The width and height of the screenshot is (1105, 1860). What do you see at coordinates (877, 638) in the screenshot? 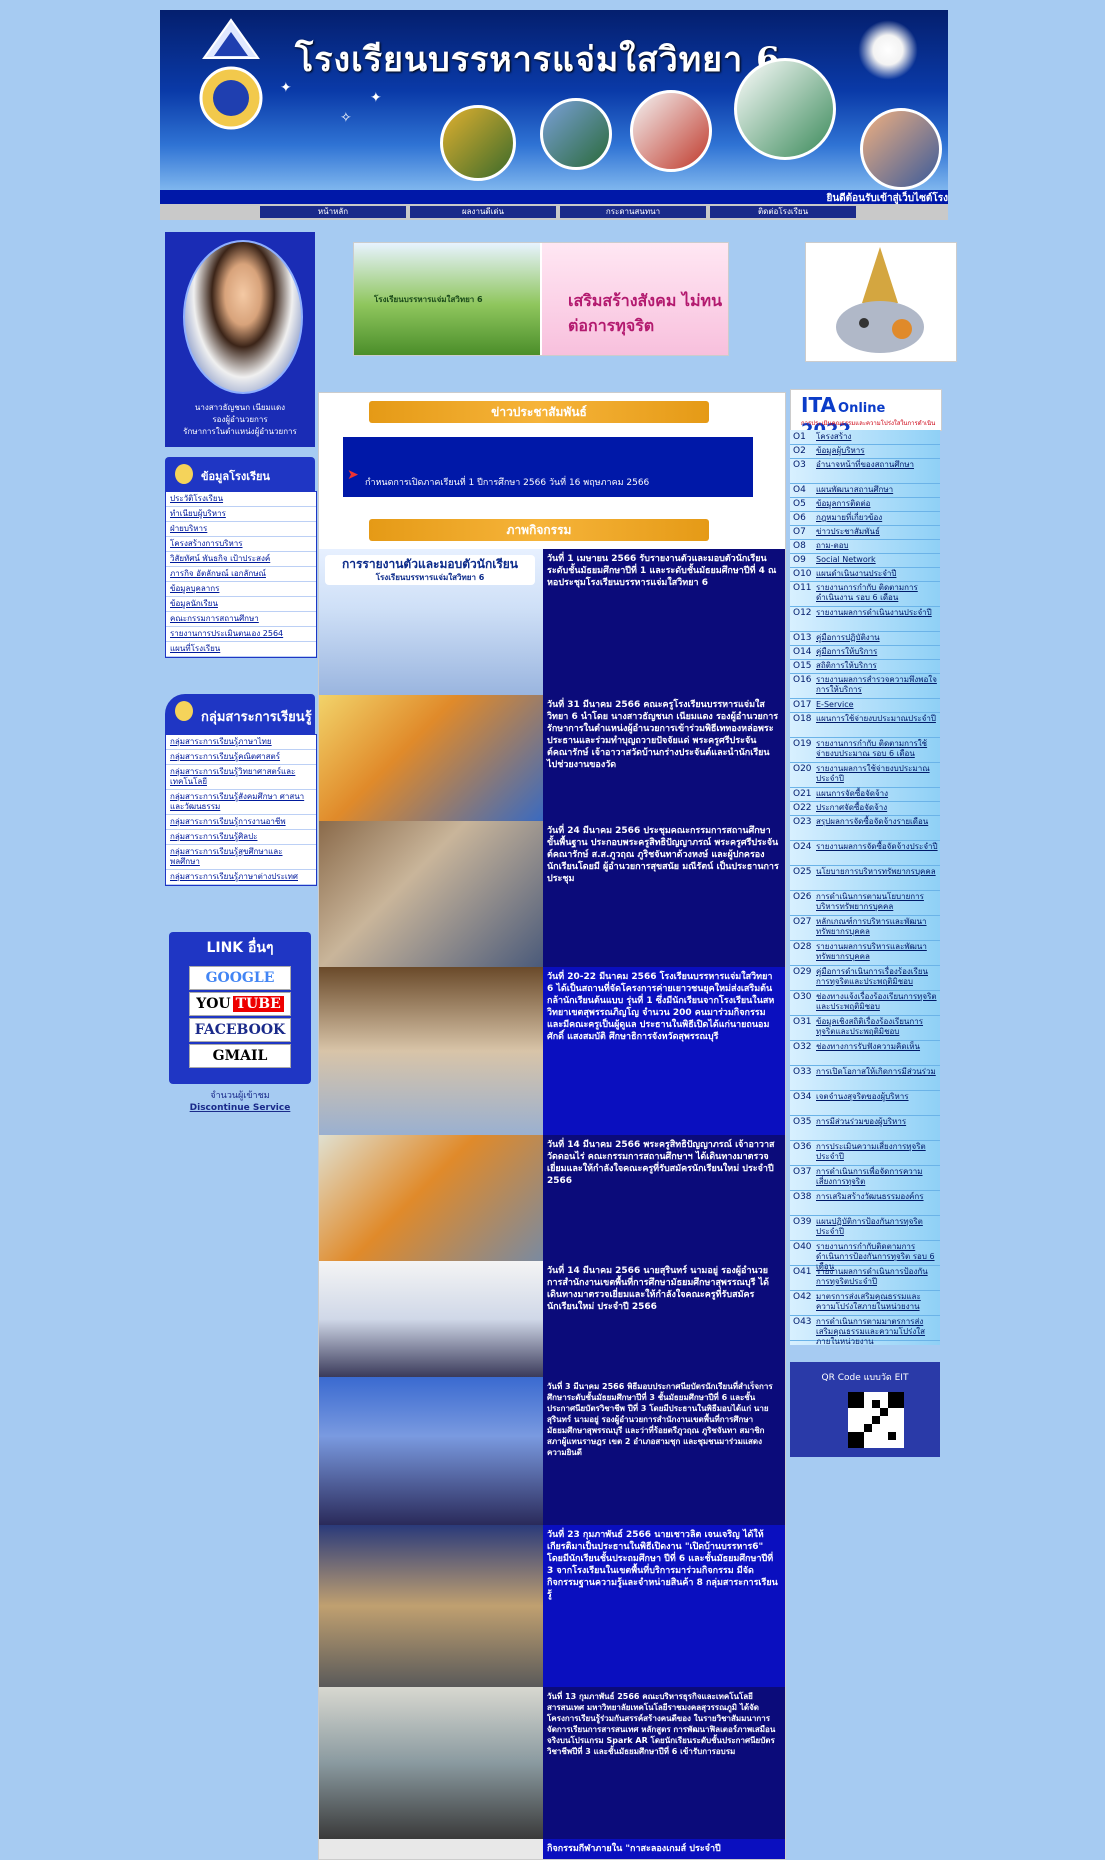
I see `ita-item-label: คู่มือการปฏิบัติงาน` at bounding box center [877, 638].